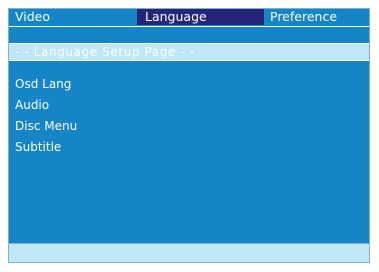  Describe the element at coordinates (189, 252) in the screenshot. I see `help-bar` at that location.